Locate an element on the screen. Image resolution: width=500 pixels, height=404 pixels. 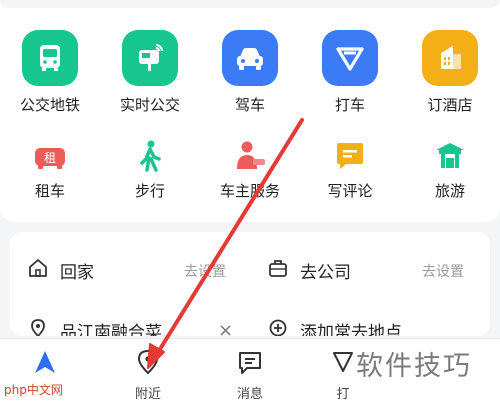
briefcase-icon is located at coordinates (278, 270).